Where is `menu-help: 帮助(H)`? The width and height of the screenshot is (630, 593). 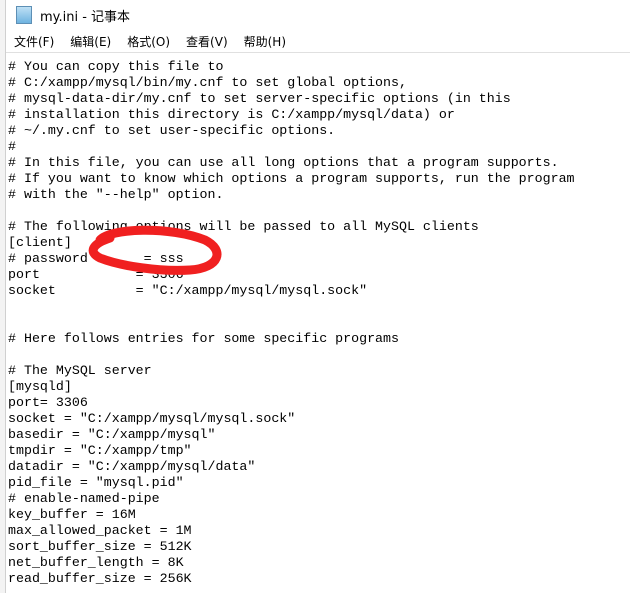
menu-help: 帮助(H) is located at coordinates (265, 41).